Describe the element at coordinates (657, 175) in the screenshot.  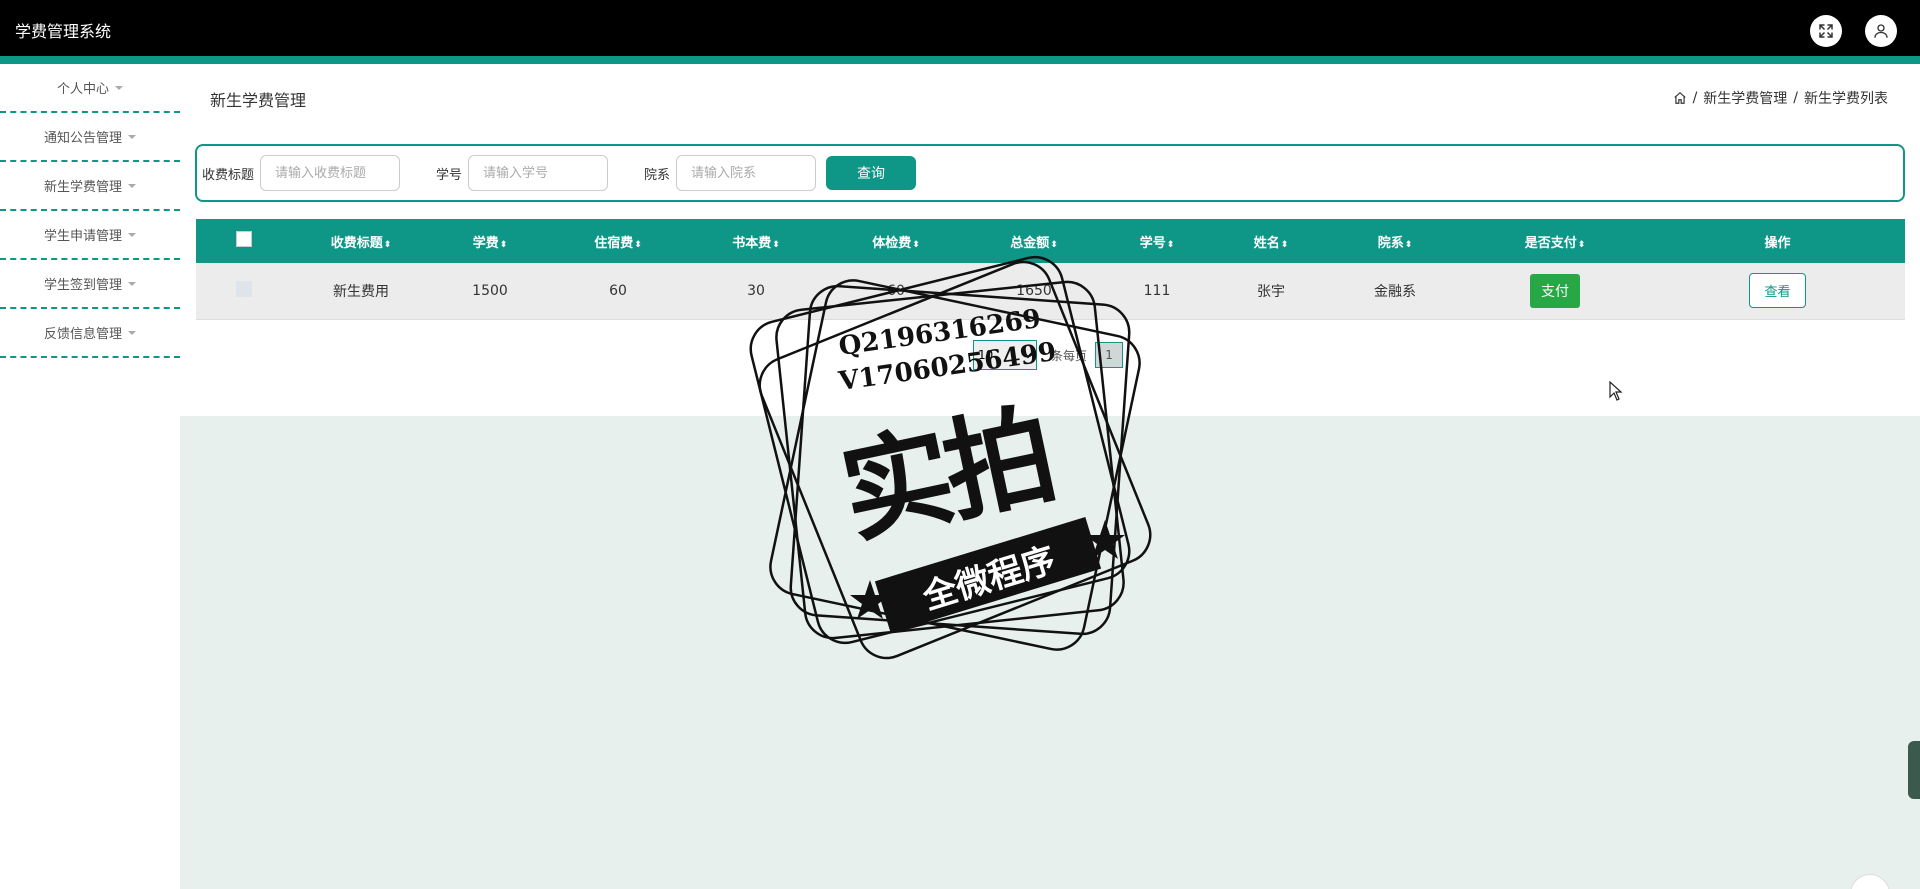
I see `department-label: 院系` at that location.